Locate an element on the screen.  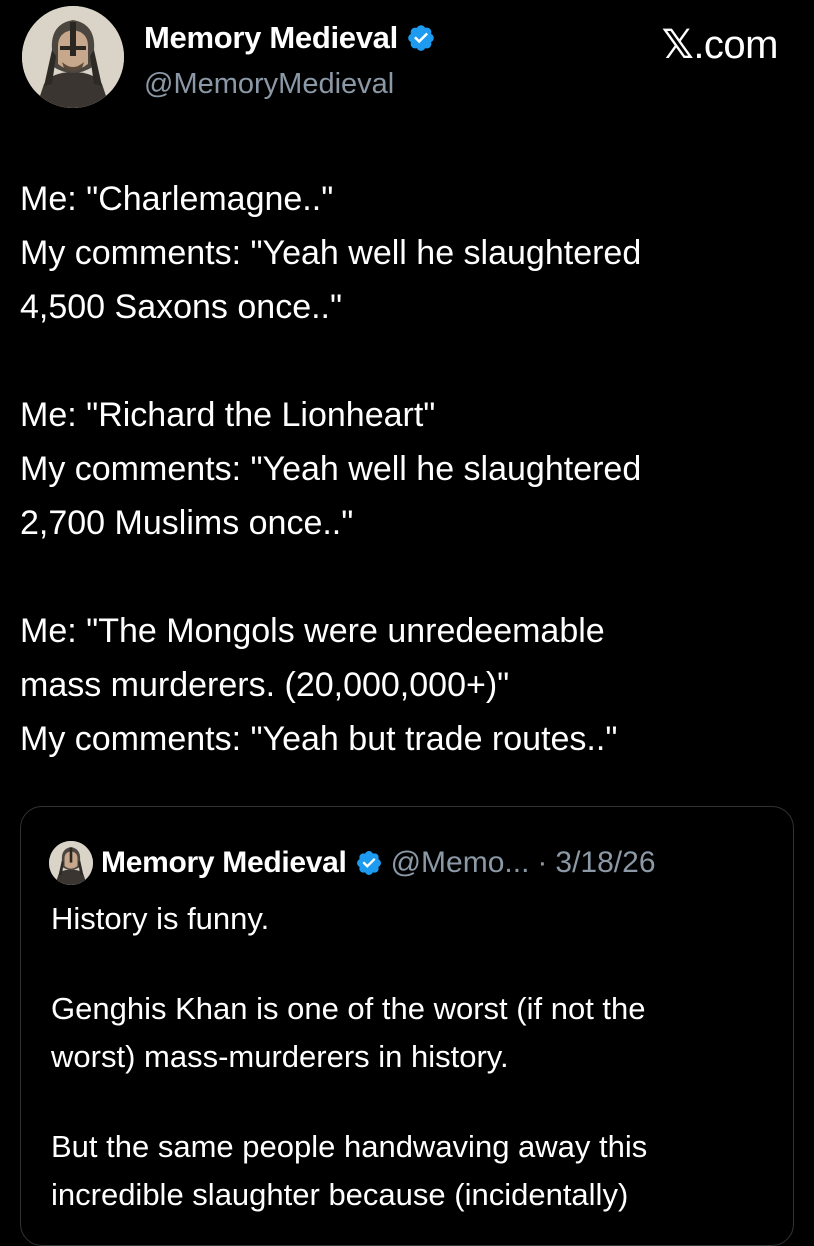
author-display-name: Memory Medieval is located at coordinates (271, 38).